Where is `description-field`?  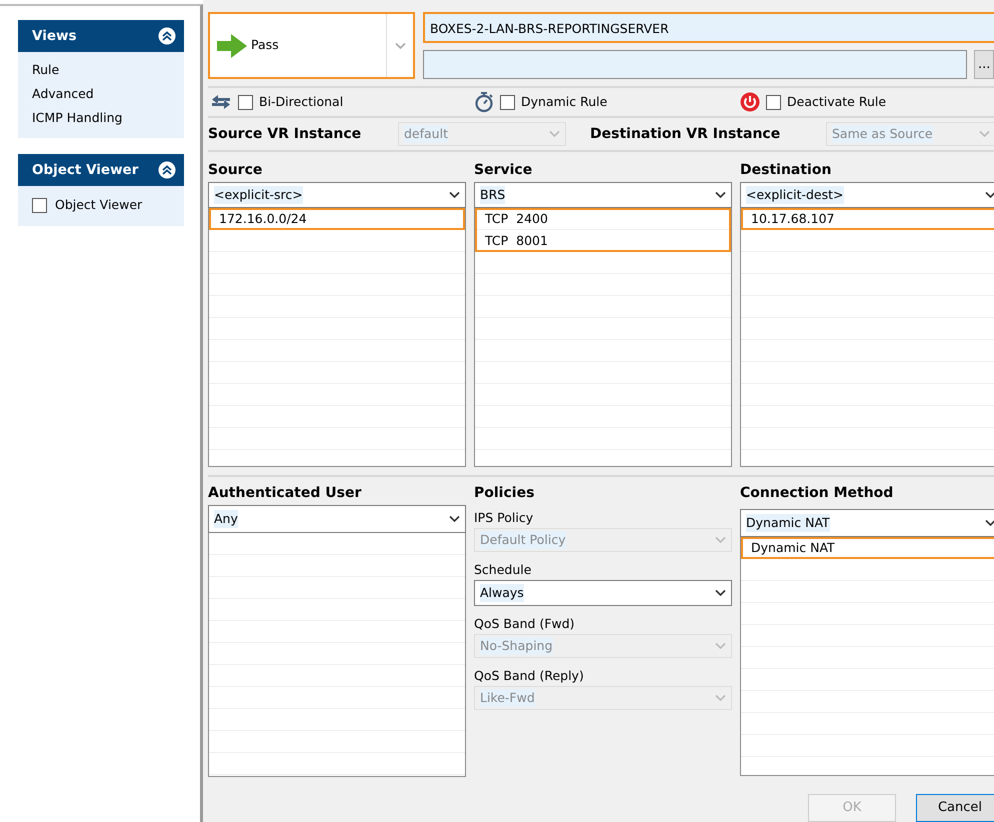
description-field is located at coordinates (695, 64).